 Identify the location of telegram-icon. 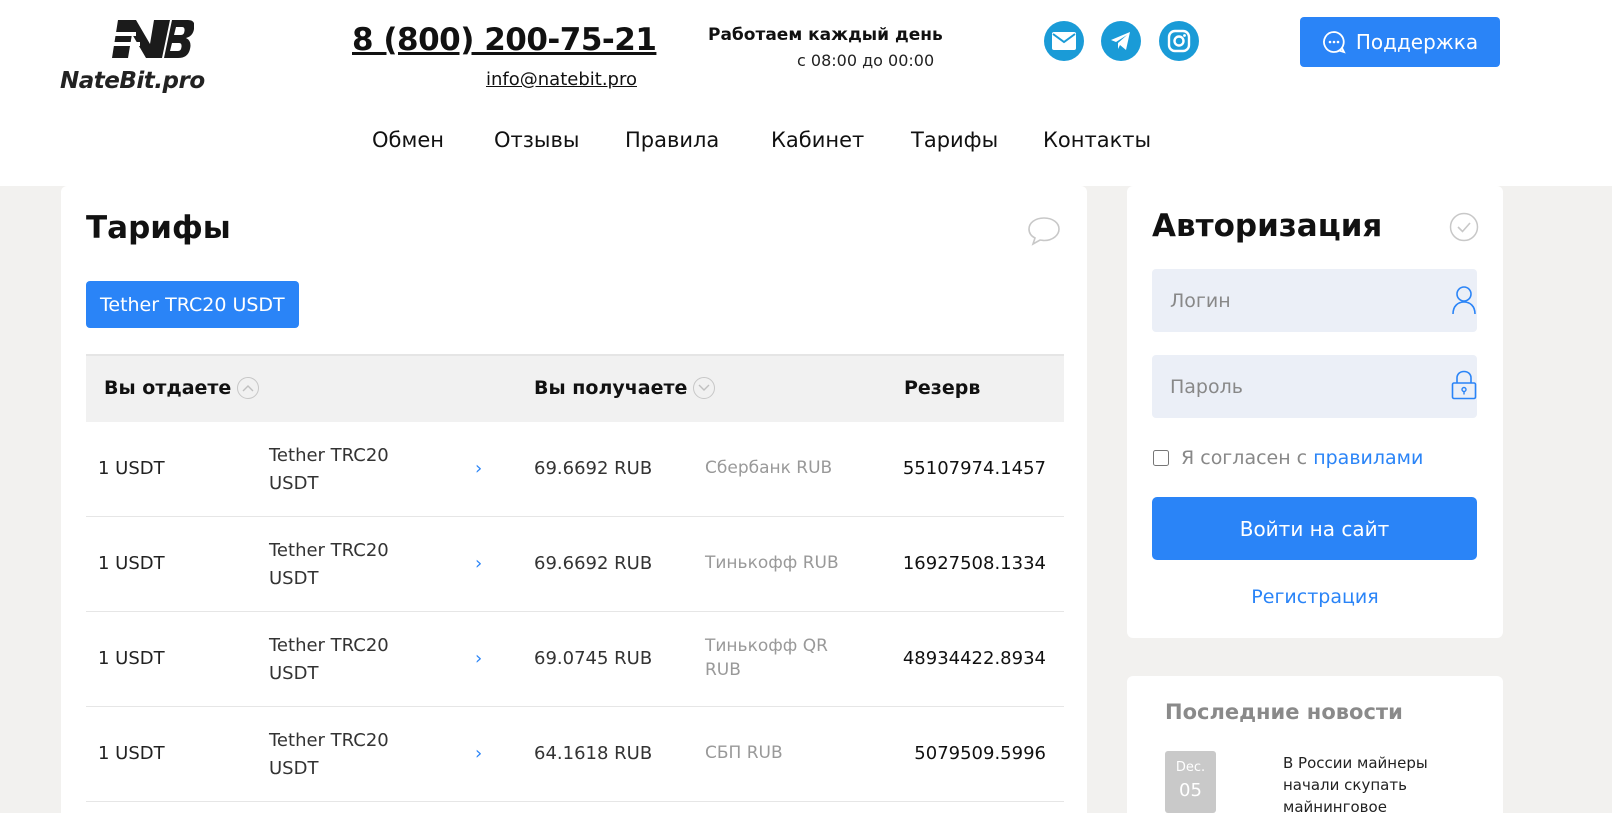
(1121, 41).